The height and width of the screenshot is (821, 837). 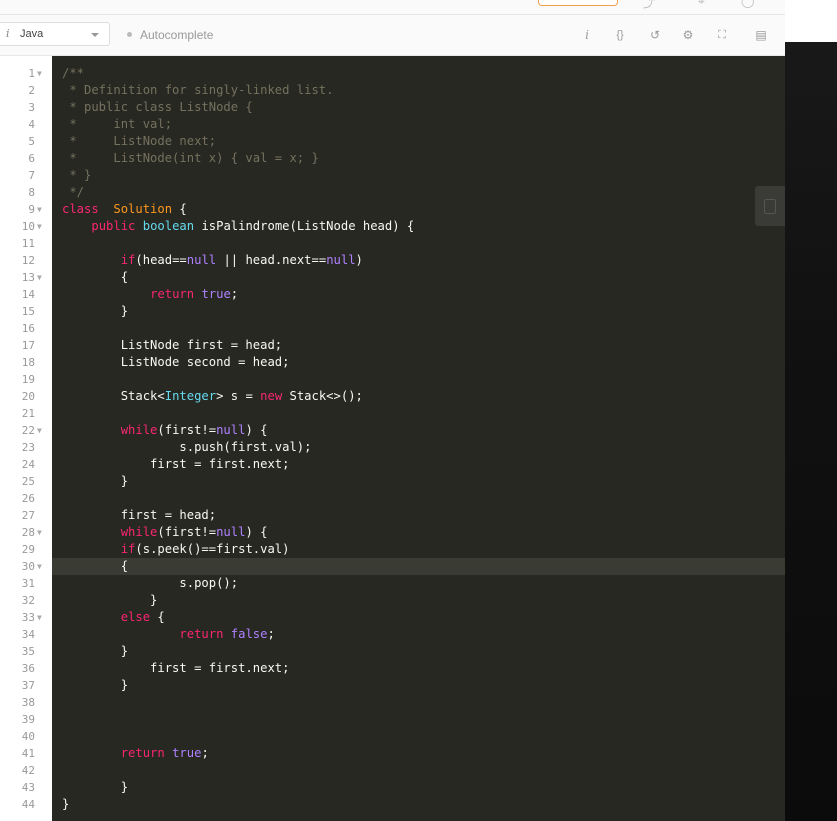 I want to click on code-line: 38, so click(x=392, y=702).